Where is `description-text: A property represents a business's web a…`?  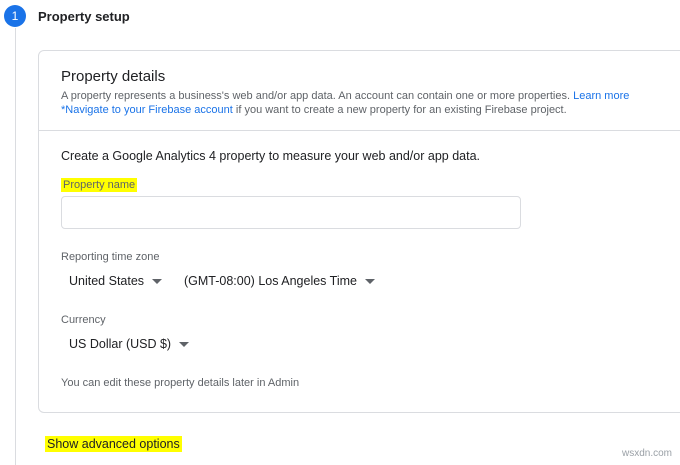 description-text: A property represents a business's web a… is located at coordinates (316, 96).